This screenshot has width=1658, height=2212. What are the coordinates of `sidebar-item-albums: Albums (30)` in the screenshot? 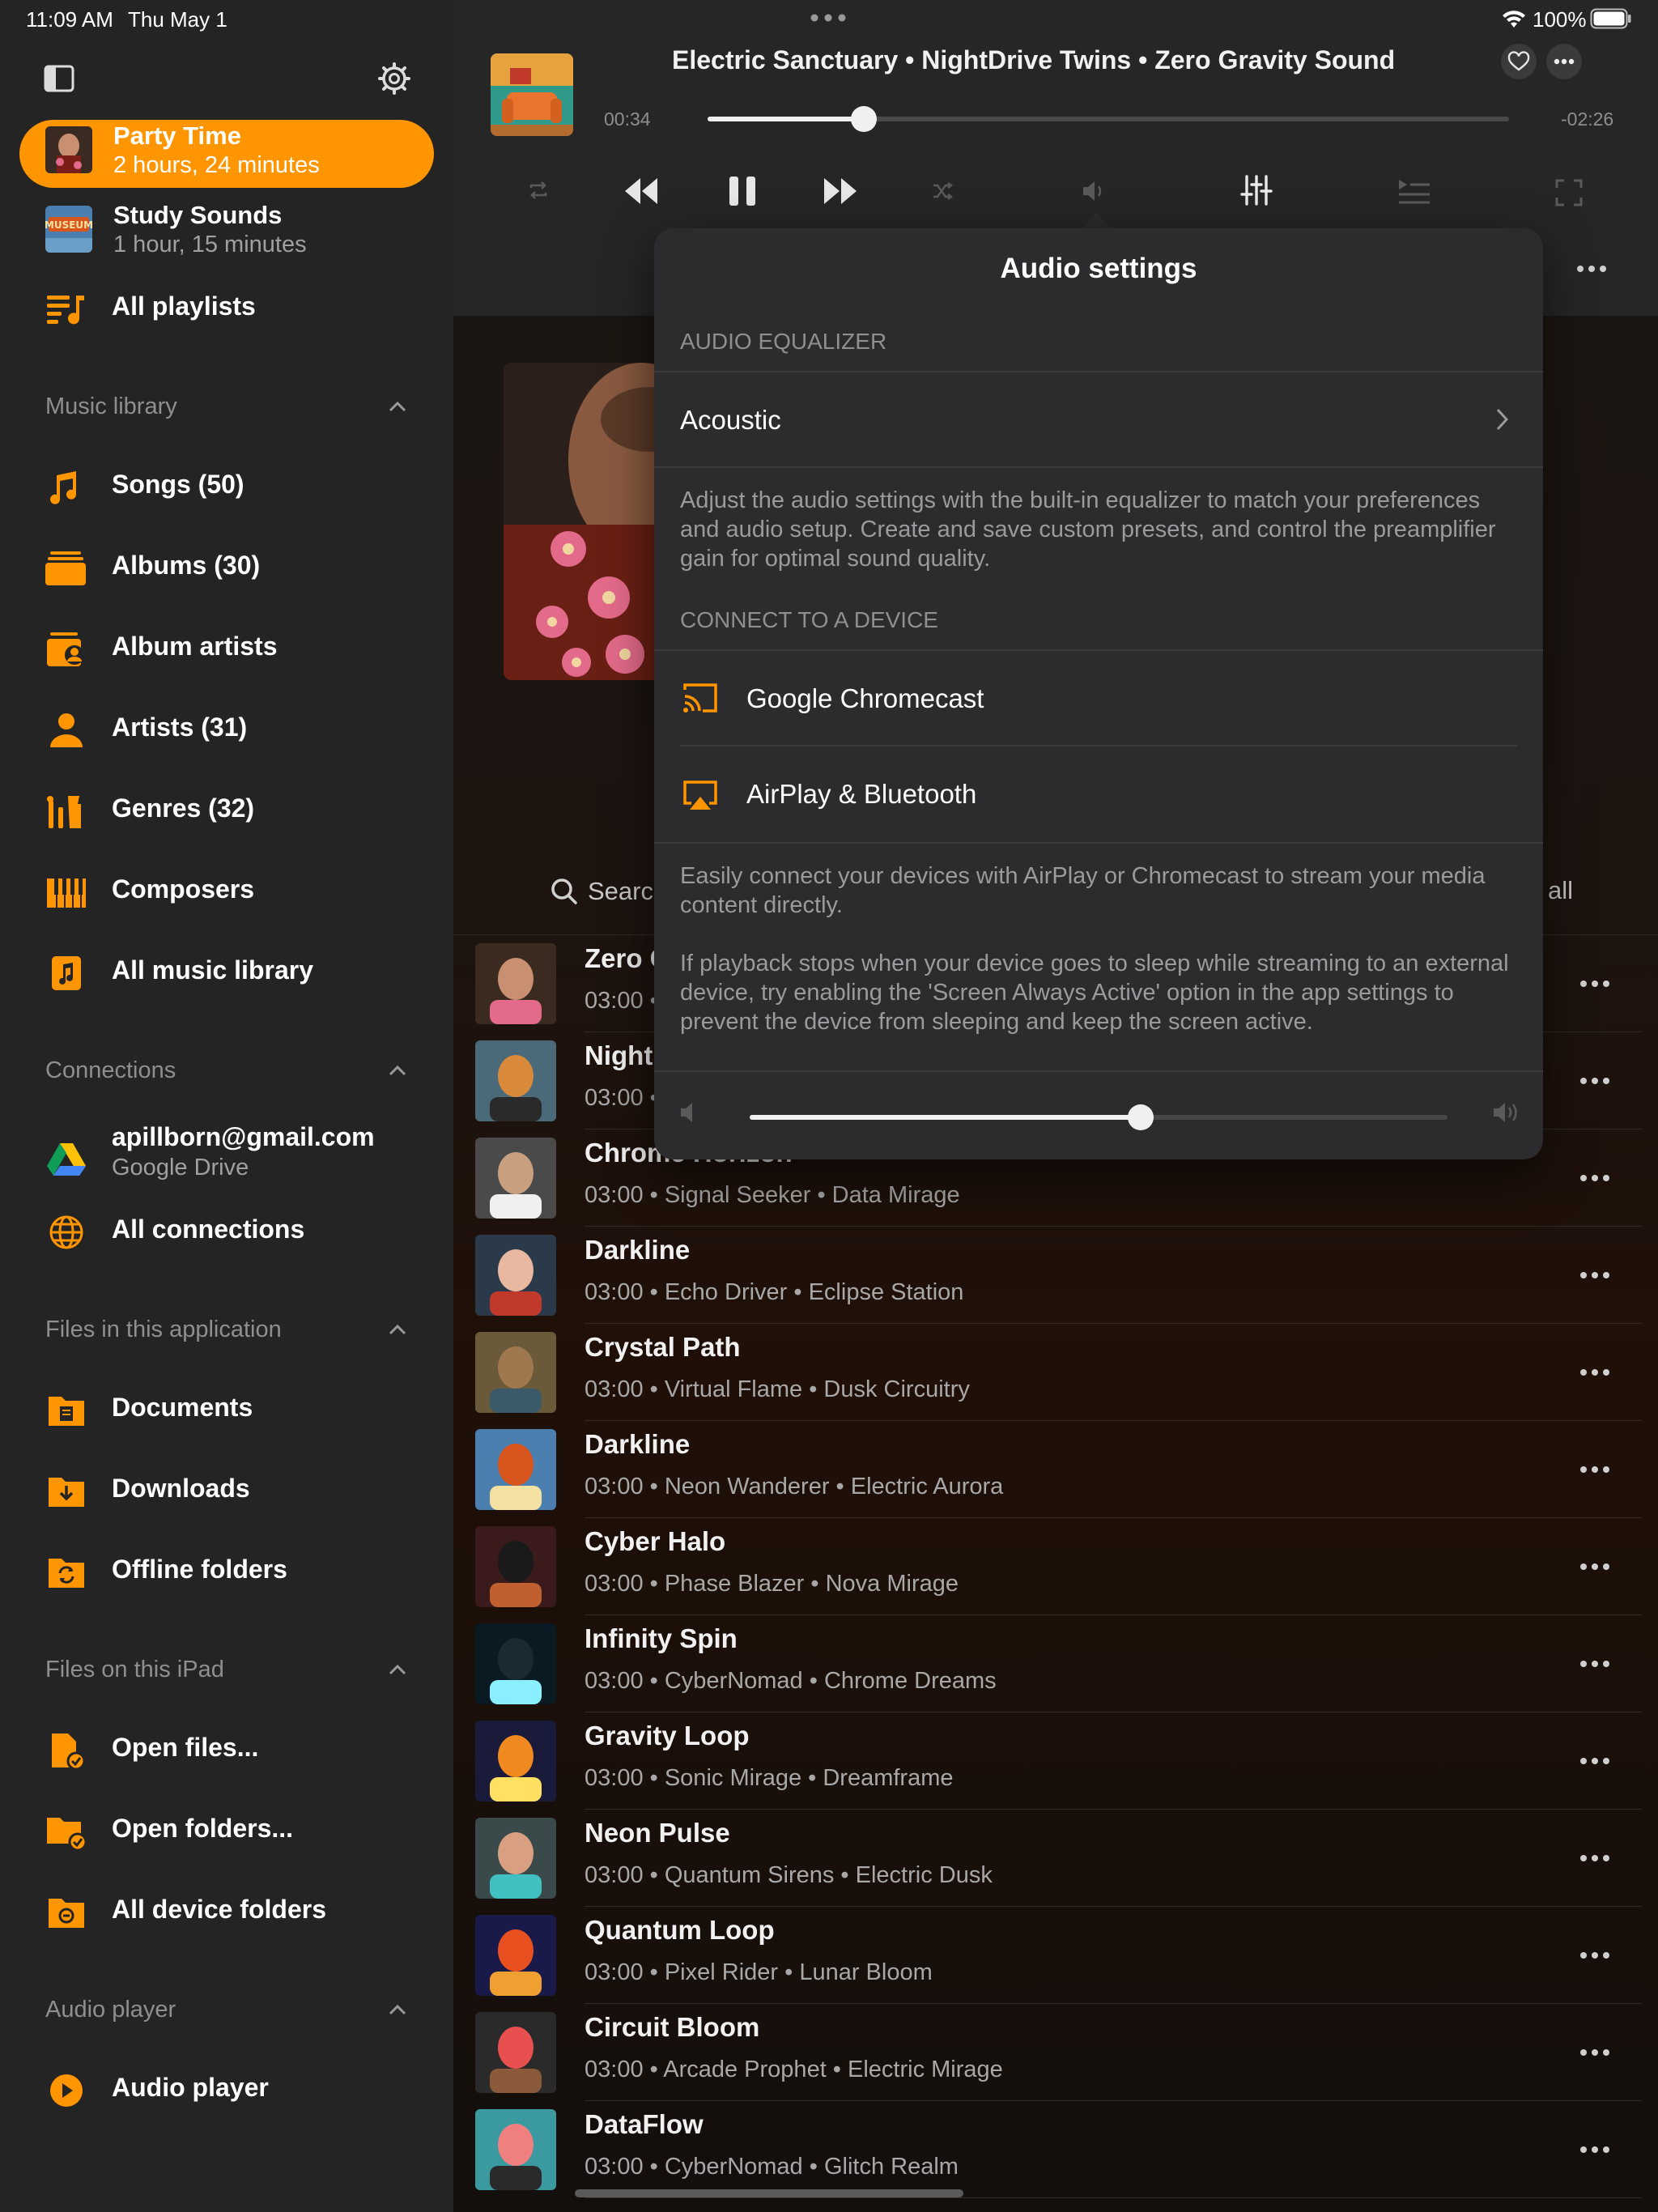 It's located at (226, 568).